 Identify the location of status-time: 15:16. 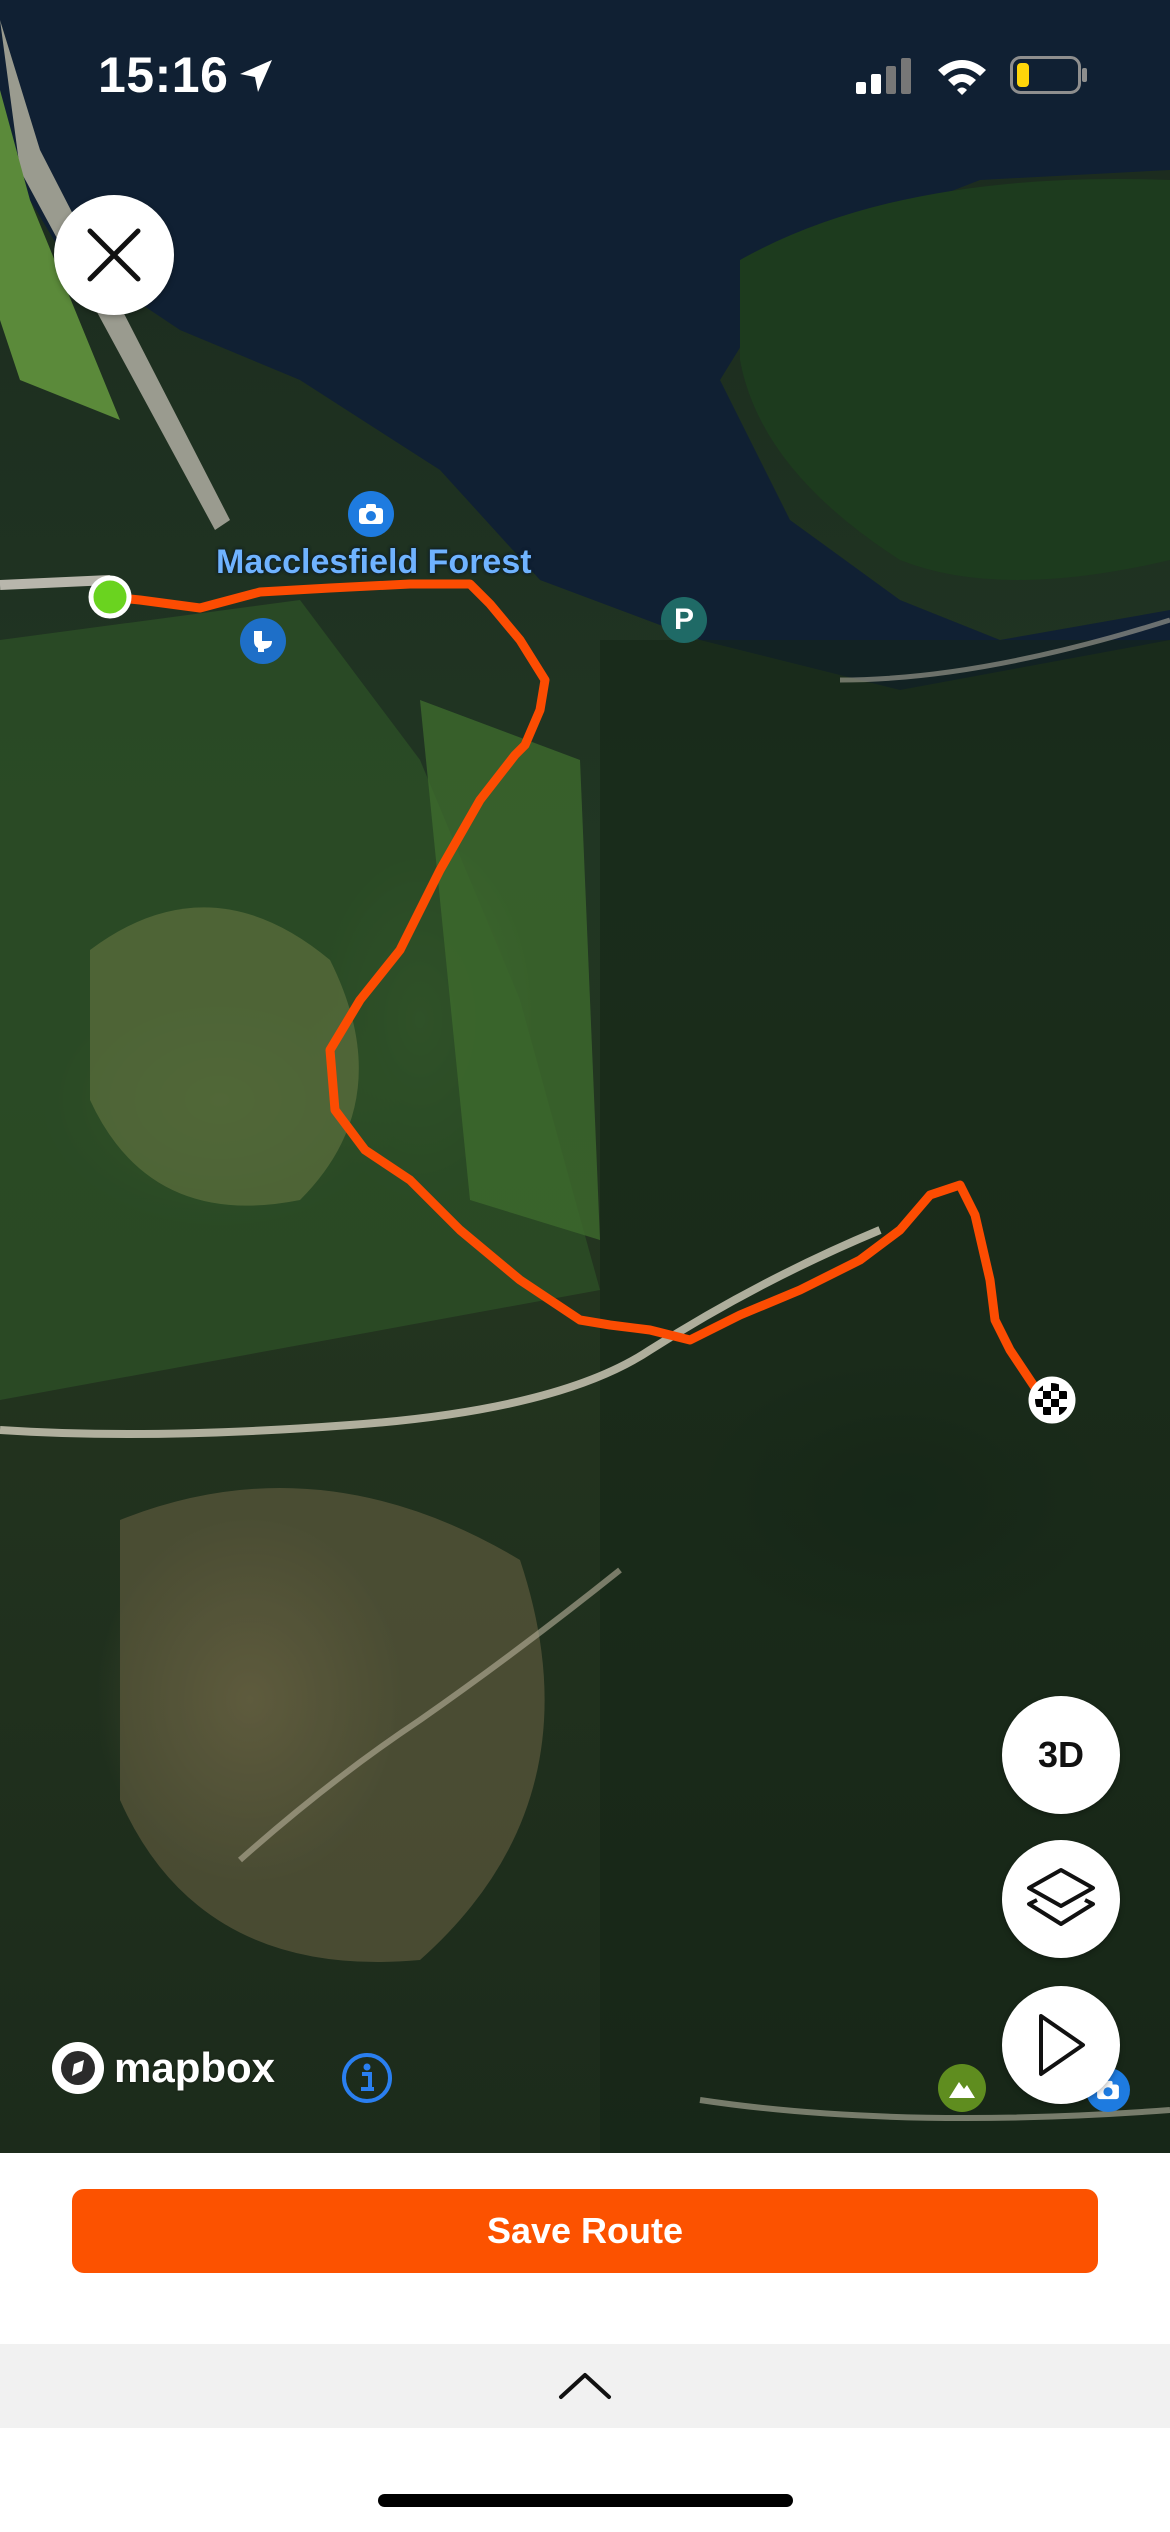
(163, 75).